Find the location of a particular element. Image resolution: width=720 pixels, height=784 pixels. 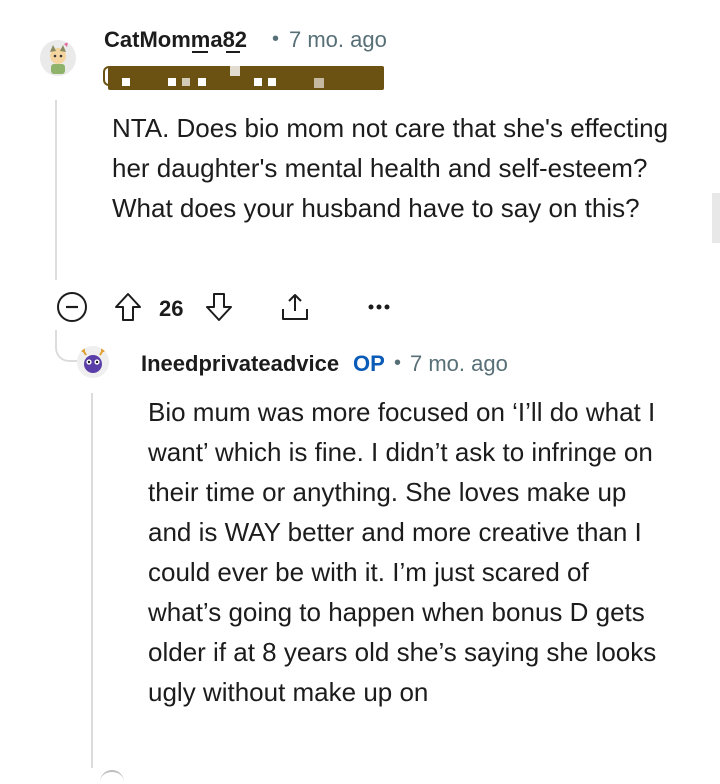

user-flair-redacted is located at coordinates (246, 78).